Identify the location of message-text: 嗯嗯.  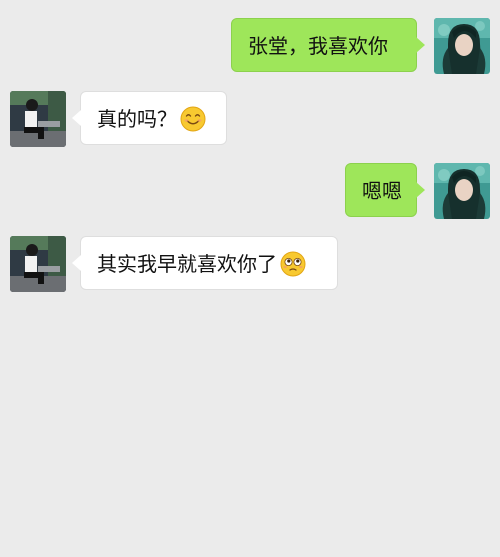
(382, 191).